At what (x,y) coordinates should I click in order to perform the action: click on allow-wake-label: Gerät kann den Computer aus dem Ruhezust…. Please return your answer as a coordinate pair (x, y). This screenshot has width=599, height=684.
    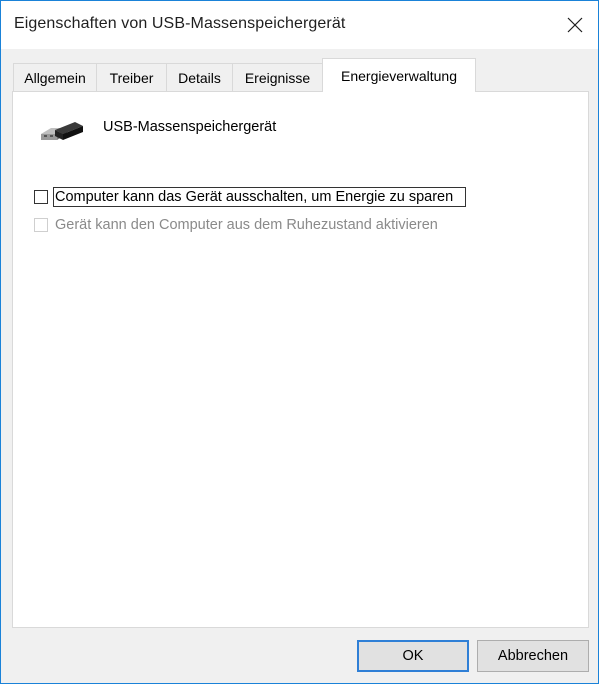
    Looking at the image, I should click on (246, 225).